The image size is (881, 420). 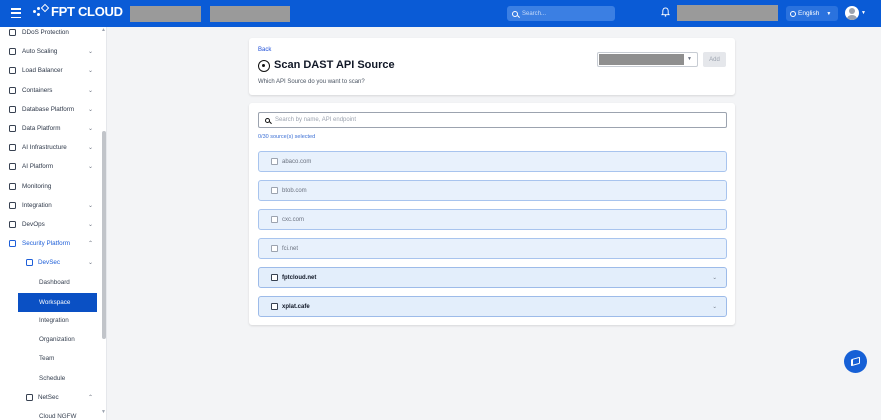 I want to click on scan-api-icon, so click(x=264, y=66).